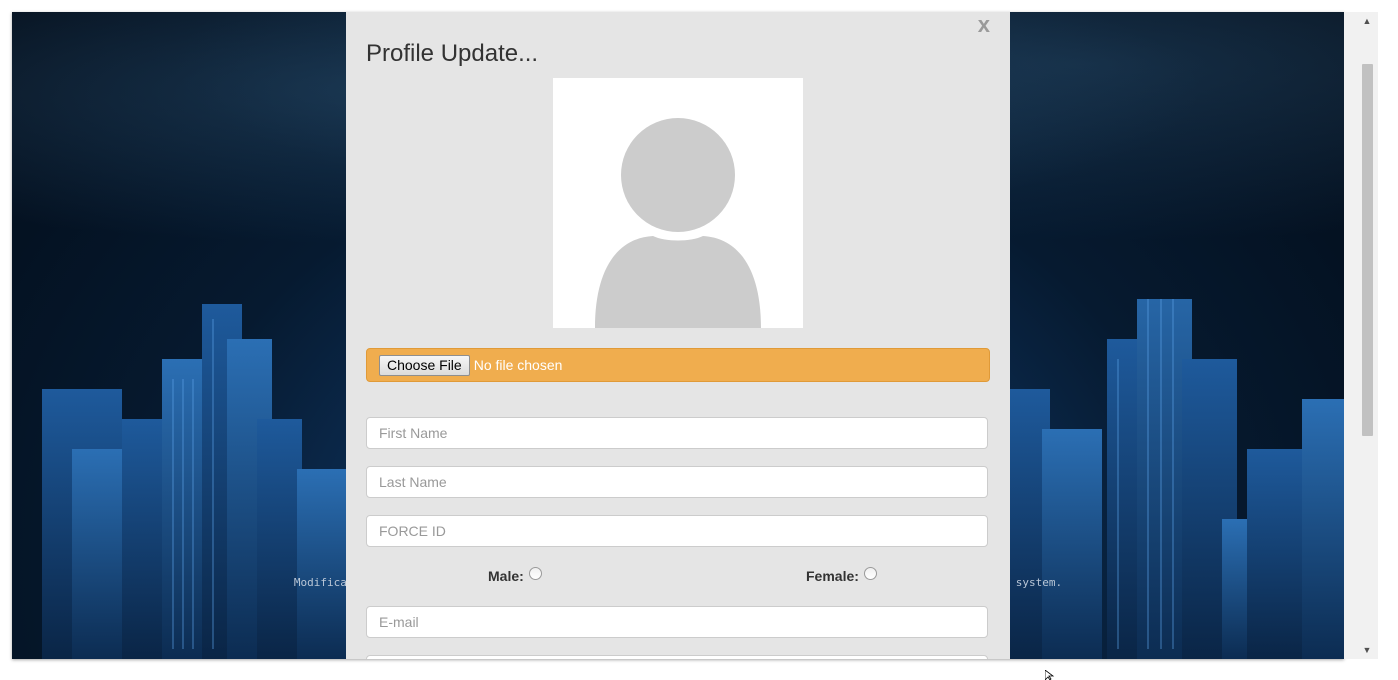 The image size is (1398, 680). What do you see at coordinates (832, 576) in the screenshot?
I see `female-label: Female:` at bounding box center [832, 576].